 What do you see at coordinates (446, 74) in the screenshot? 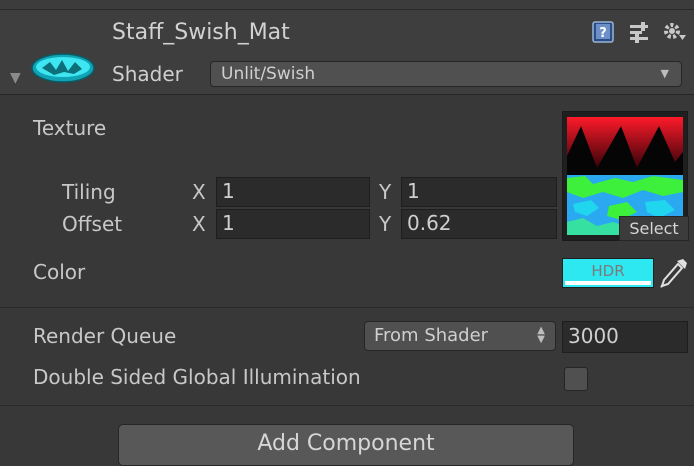
I see `shader-dropdown: Unlit/Swish ▼` at bounding box center [446, 74].